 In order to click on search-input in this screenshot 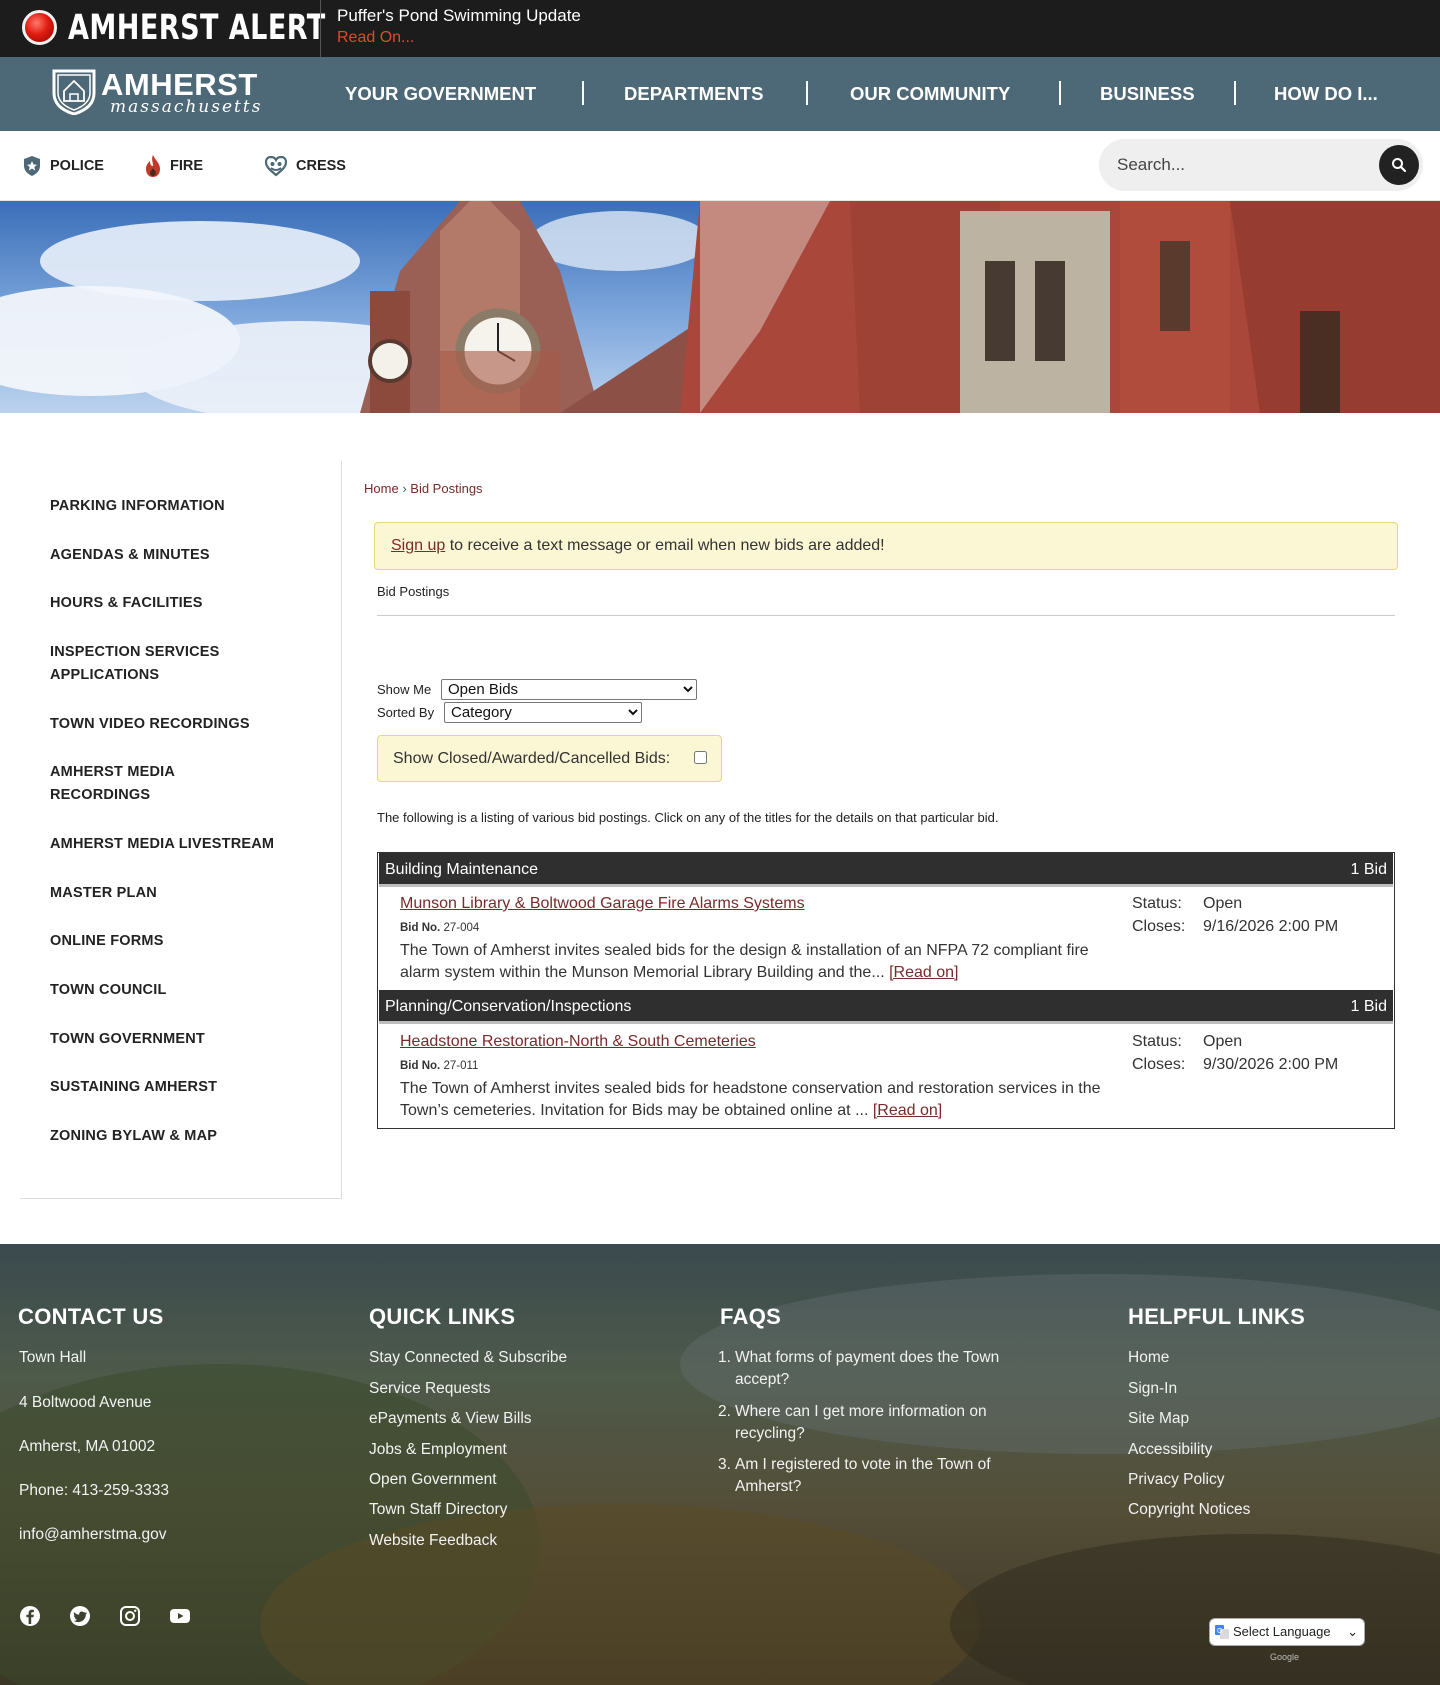, I will do `click(1237, 165)`.